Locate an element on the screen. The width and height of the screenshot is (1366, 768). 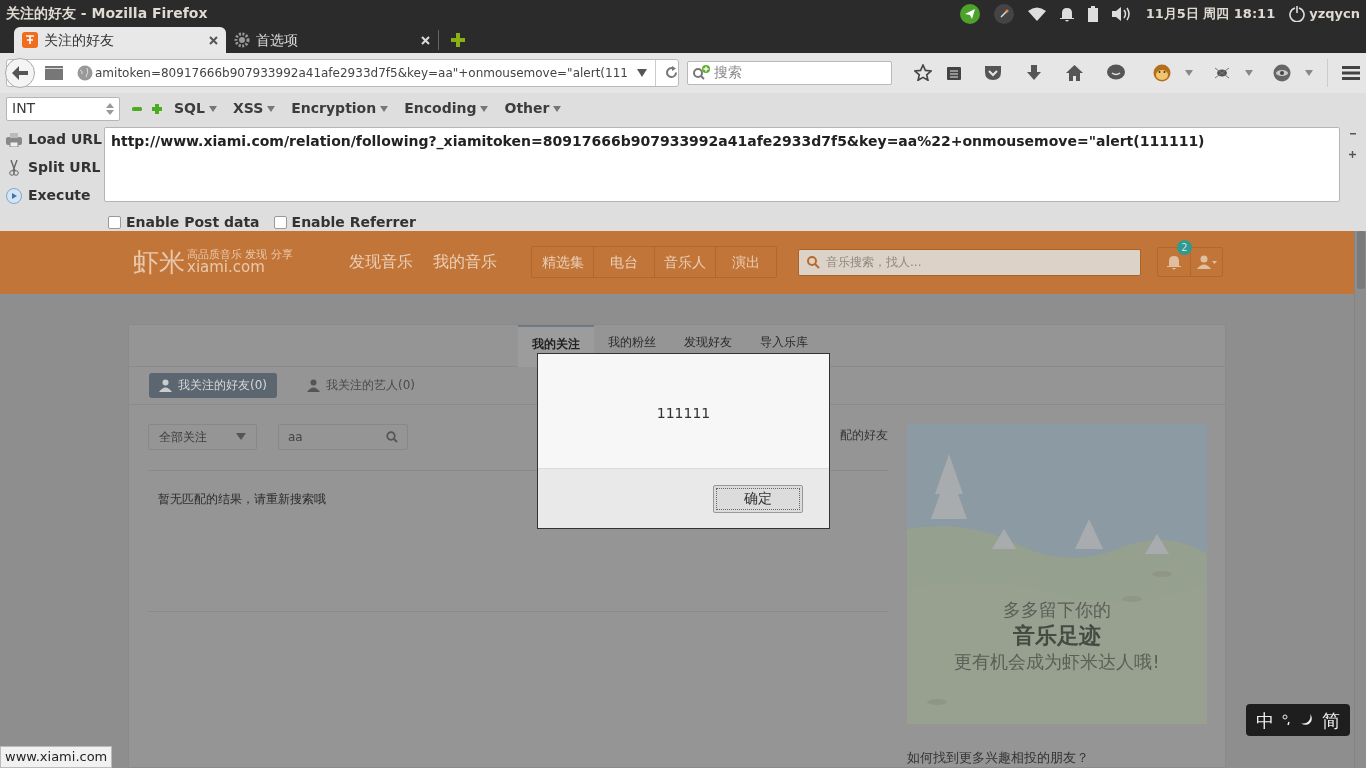
monkey-icon is located at coordinates (1162, 72).